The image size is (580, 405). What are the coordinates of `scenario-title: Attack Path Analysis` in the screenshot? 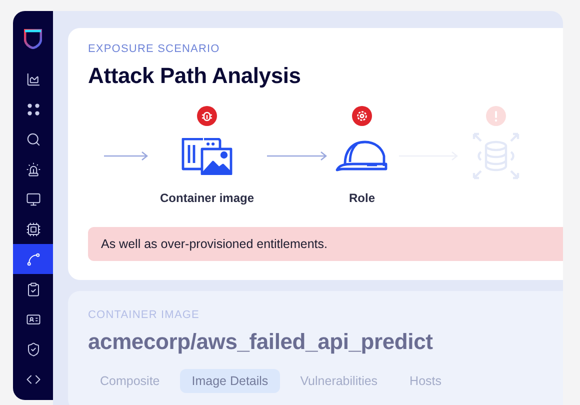 It's located at (195, 76).